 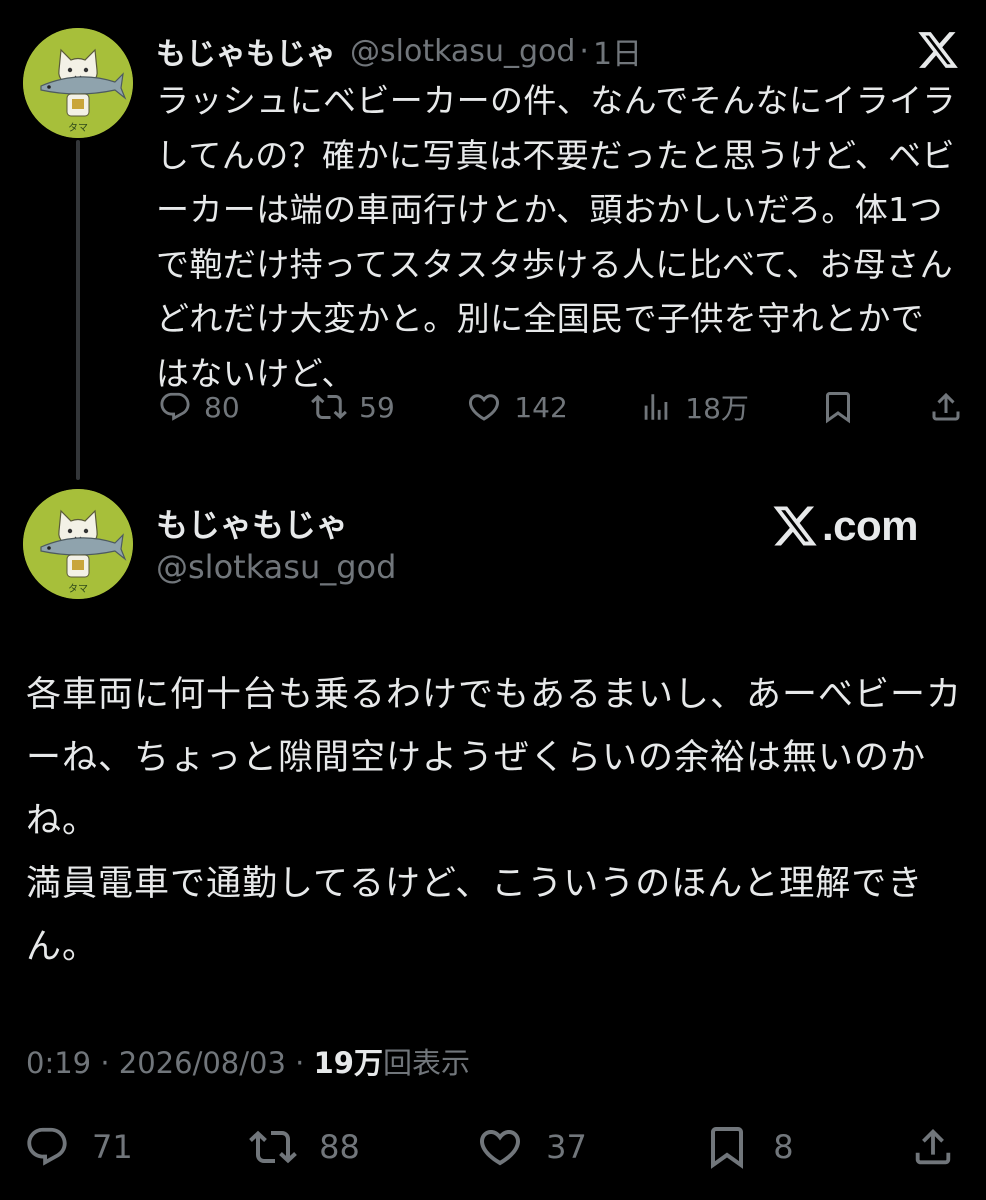 I want to click on like-button: 142, so click(x=517, y=407).